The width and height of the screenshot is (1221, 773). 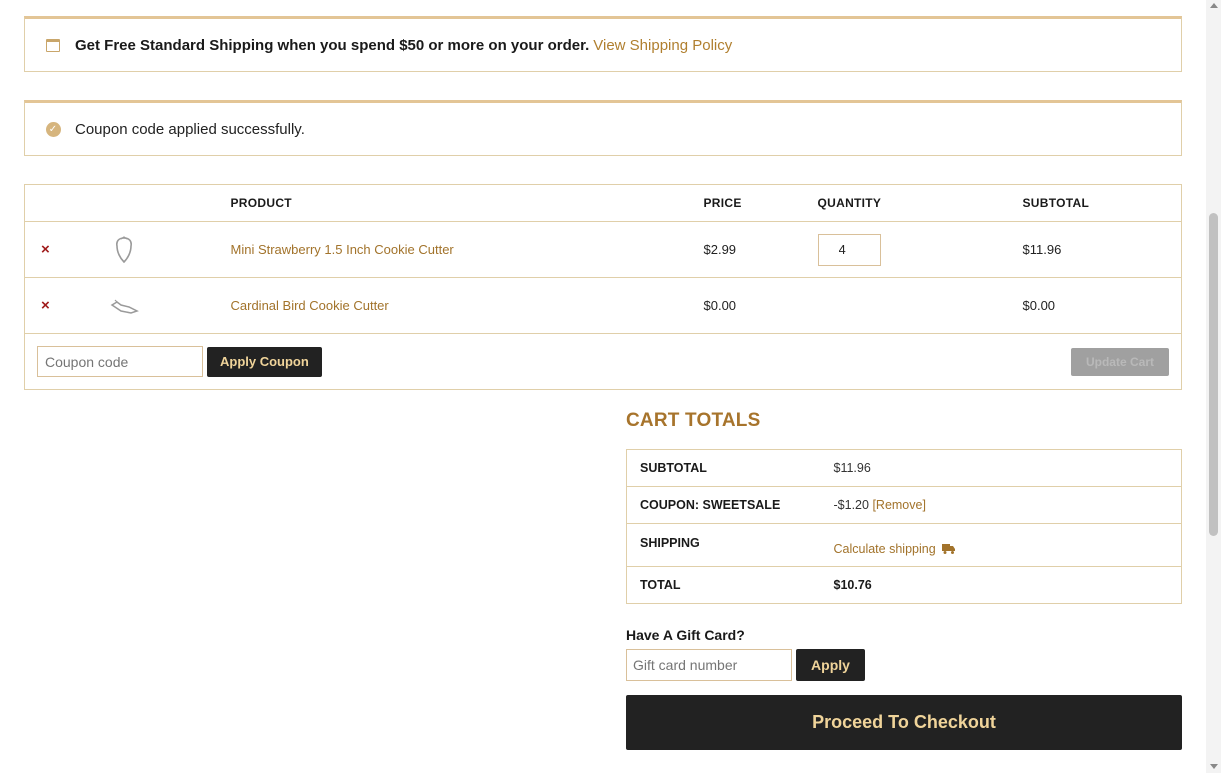 I want to click on shipping-cell: Calculate shipping, so click(x=1001, y=545).